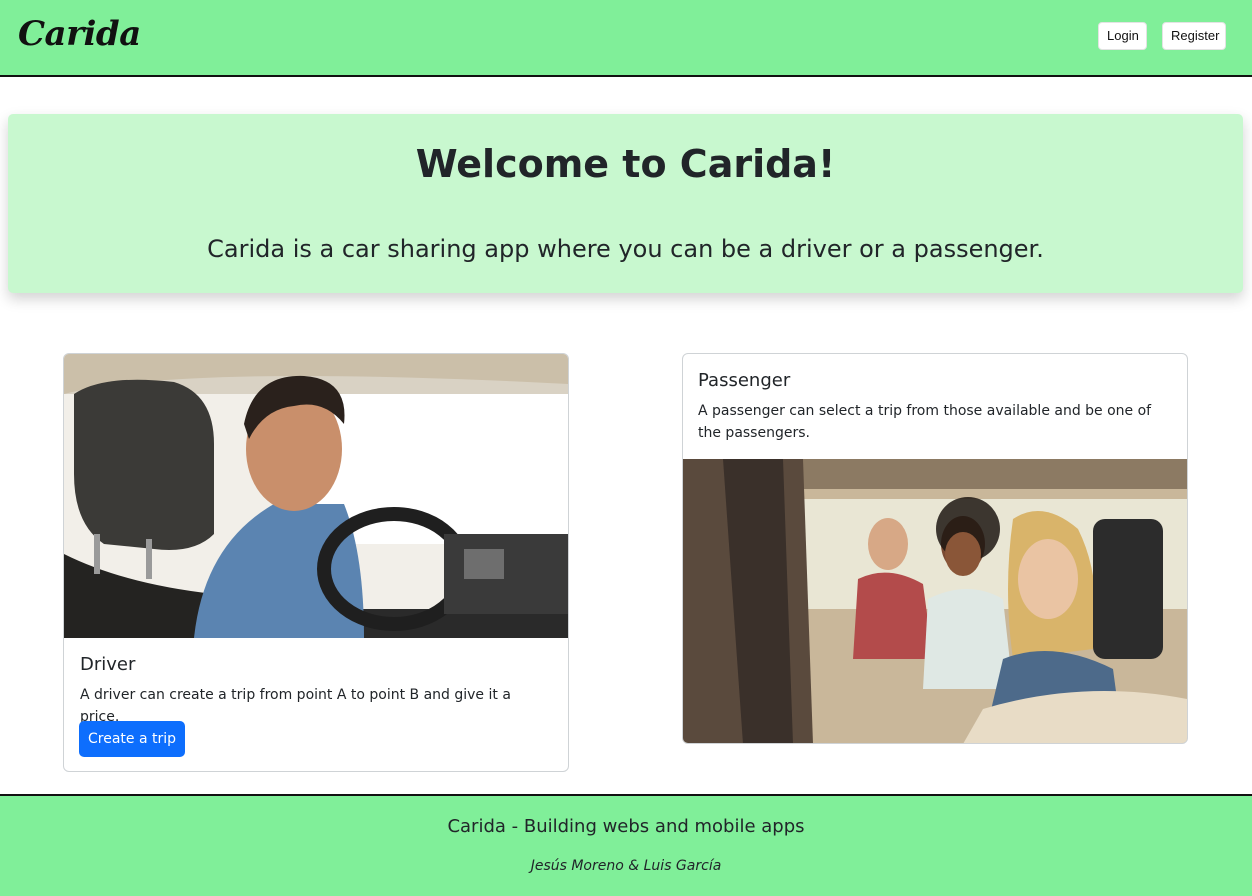 This screenshot has width=1252, height=896. Describe the element at coordinates (935, 601) in the screenshot. I see `passenger-image` at that location.